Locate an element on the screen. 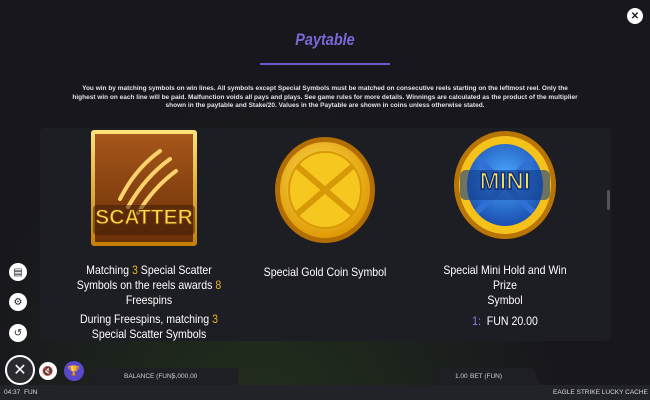 The width and height of the screenshot is (650, 400). mute-icon: 🔇 is located at coordinates (48, 371).